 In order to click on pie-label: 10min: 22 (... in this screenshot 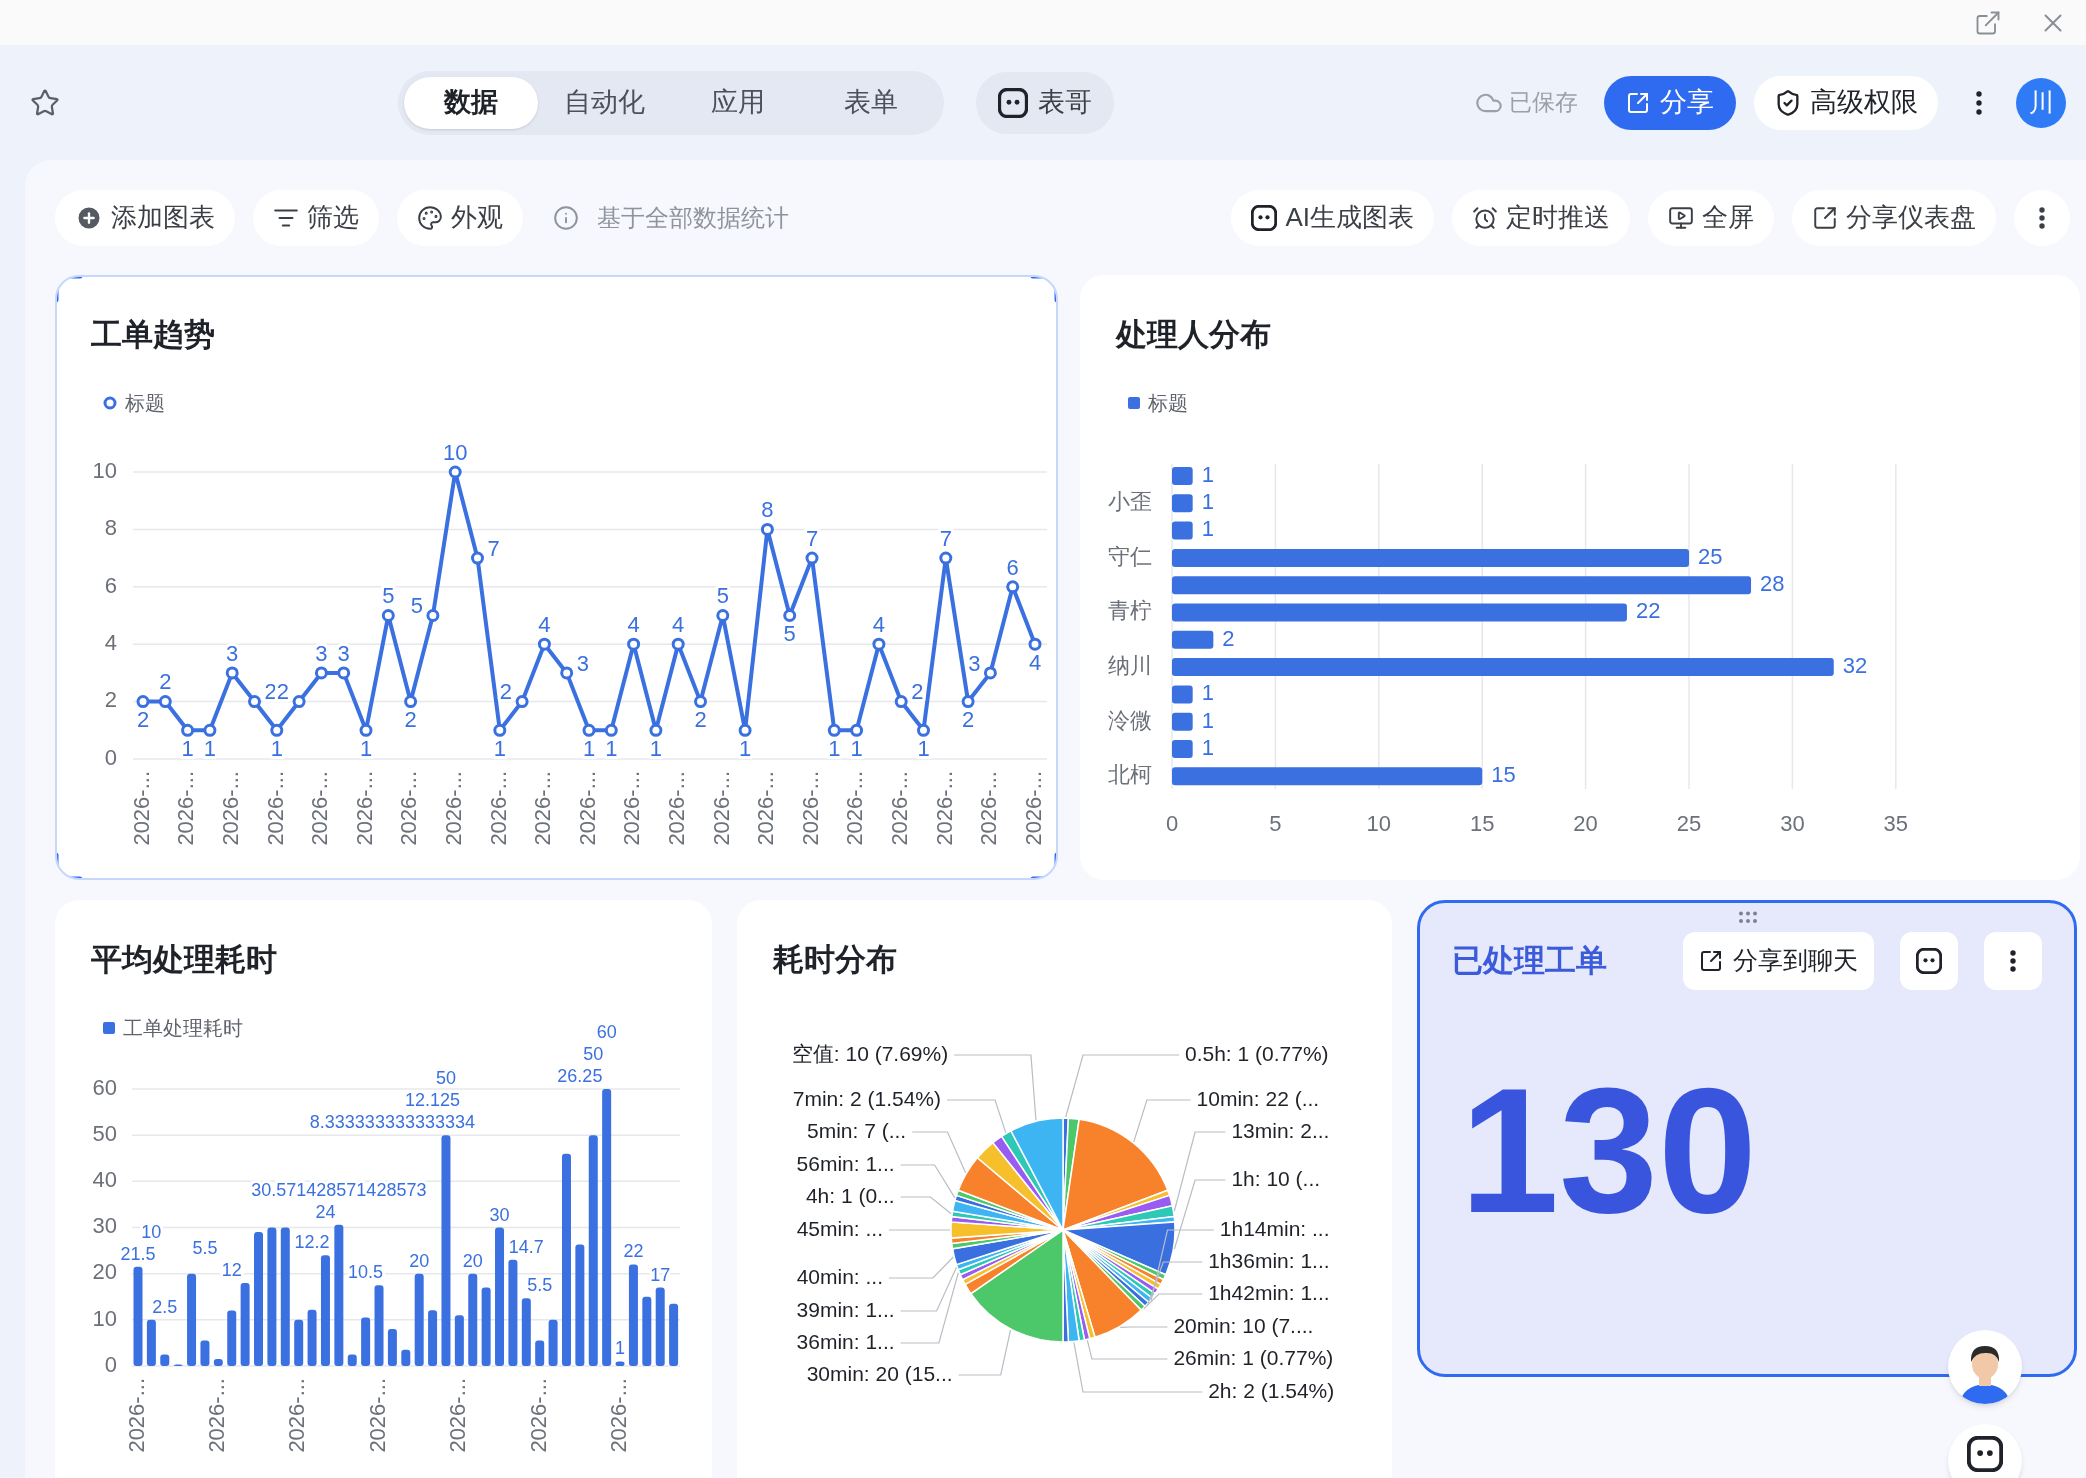, I will do `click(1258, 1098)`.